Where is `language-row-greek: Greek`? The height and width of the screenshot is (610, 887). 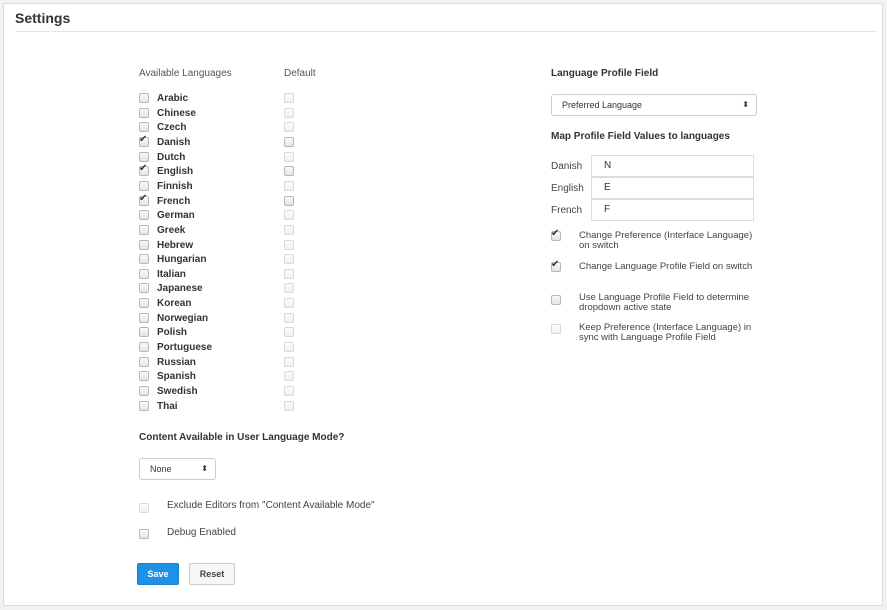 language-row-greek: Greek is located at coordinates (200, 232).